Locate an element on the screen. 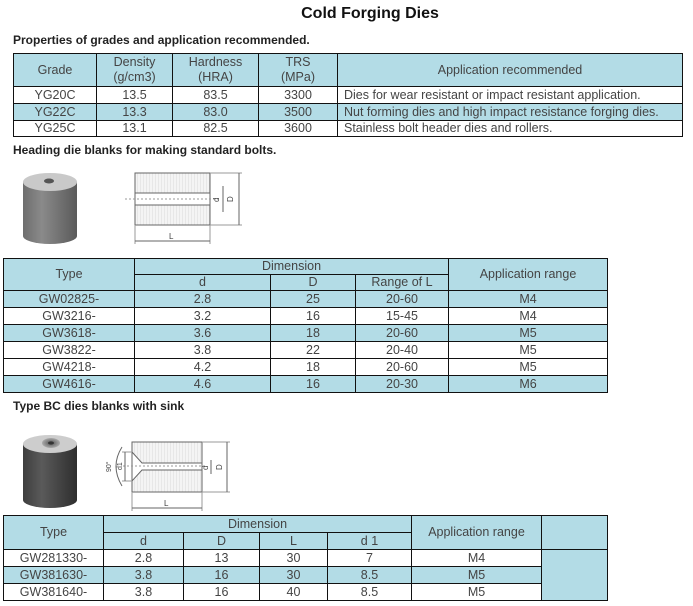 This screenshot has width=693, height=606. cell-type: GW381640- is located at coordinates (53, 592).